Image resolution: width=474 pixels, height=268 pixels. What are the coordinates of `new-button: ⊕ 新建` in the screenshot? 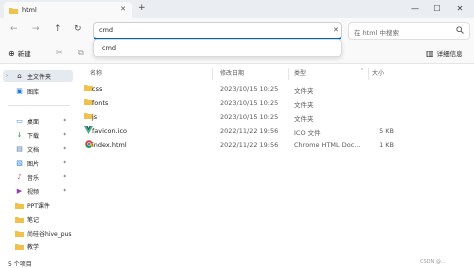 It's located at (19, 53).